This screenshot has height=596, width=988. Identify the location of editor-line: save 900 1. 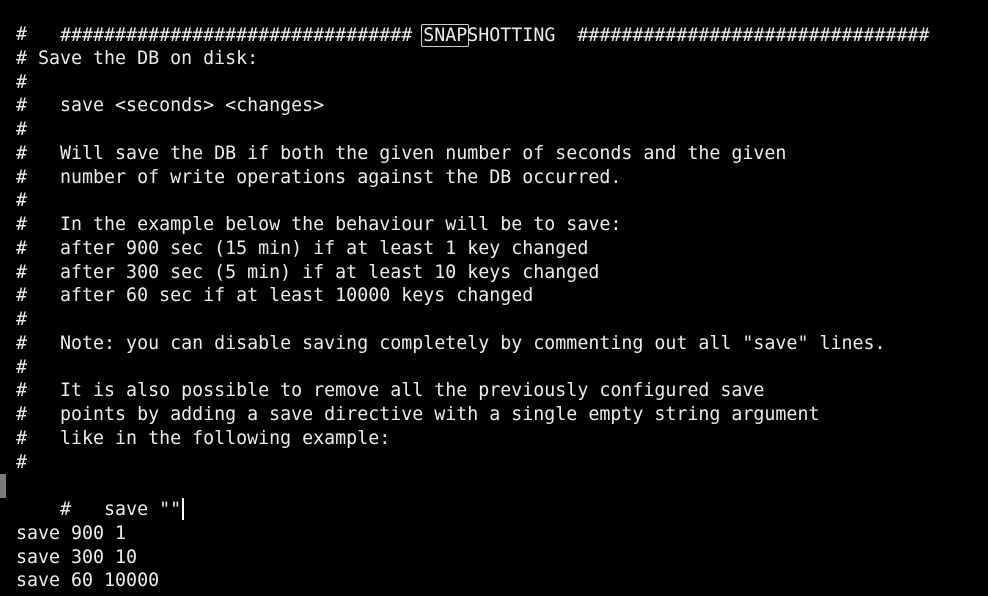
(71, 534).